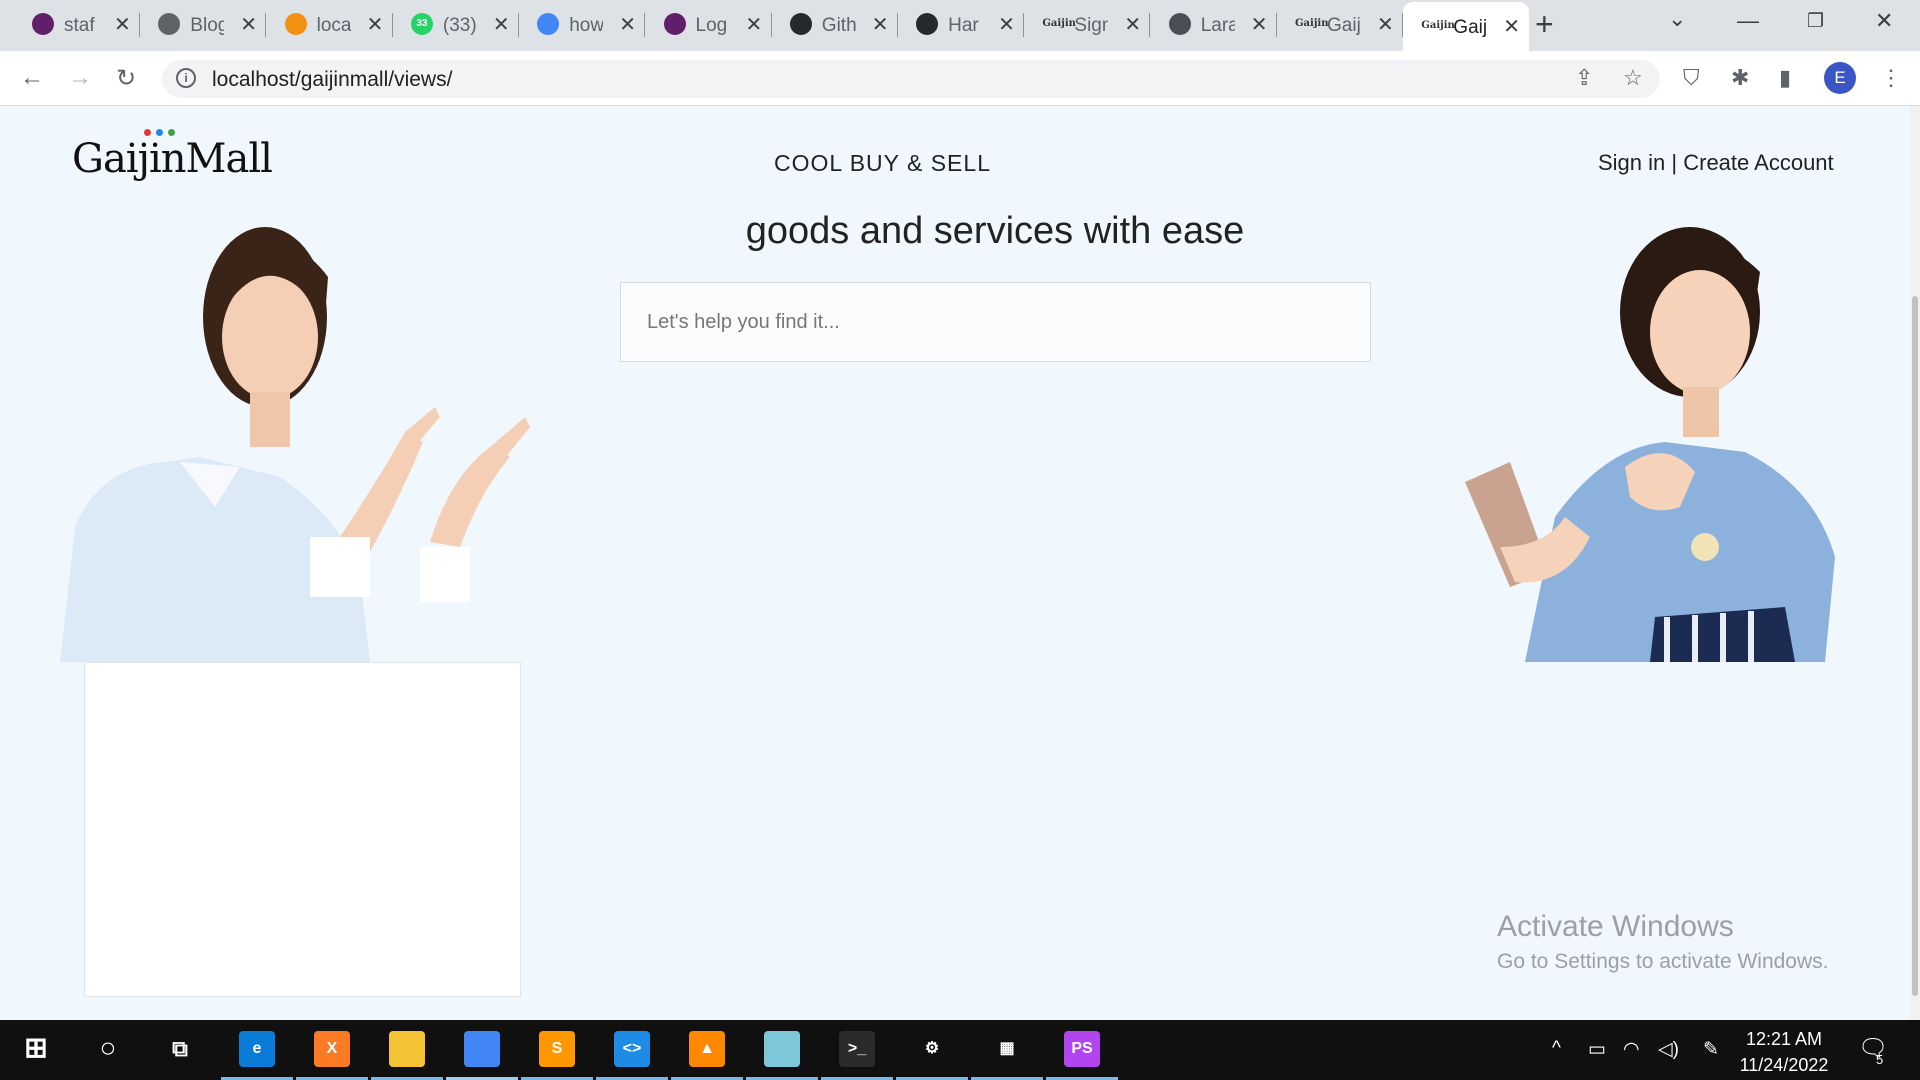 This screenshot has height=1080, width=1920. Describe the element at coordinates (1544, 24) in the screenshot. I see `new-tab-button: +` at that location.